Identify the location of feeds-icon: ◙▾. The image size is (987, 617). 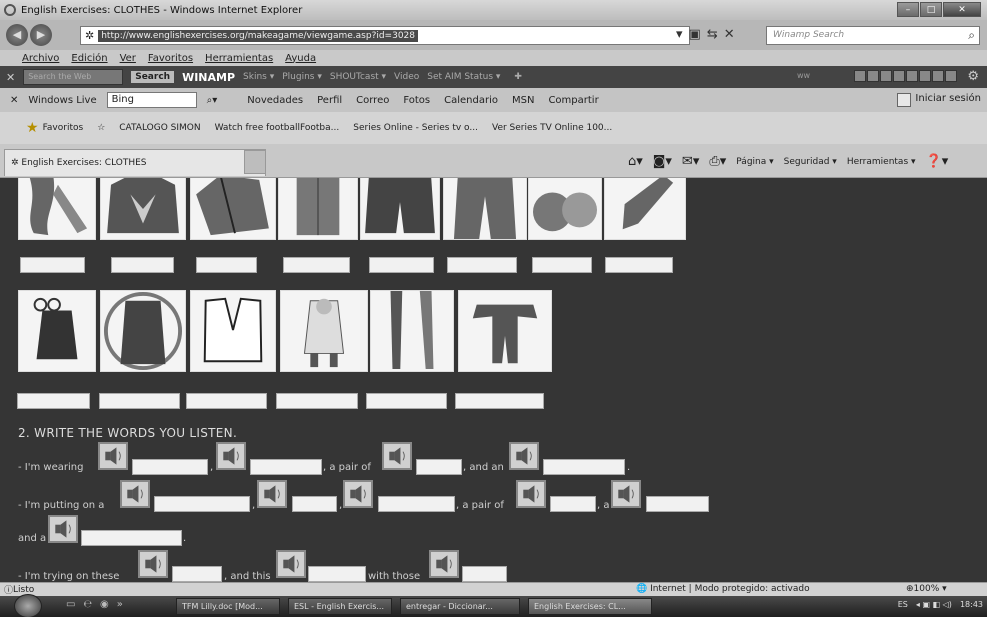
(662, 161).